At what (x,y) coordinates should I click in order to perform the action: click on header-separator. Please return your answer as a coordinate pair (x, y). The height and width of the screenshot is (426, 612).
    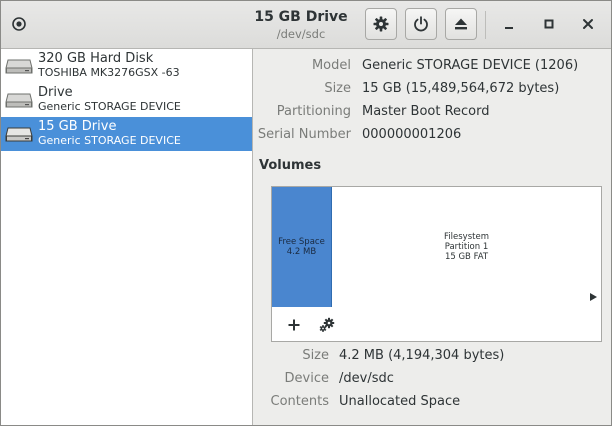
    Looking at the image, I should click on (485, 25).